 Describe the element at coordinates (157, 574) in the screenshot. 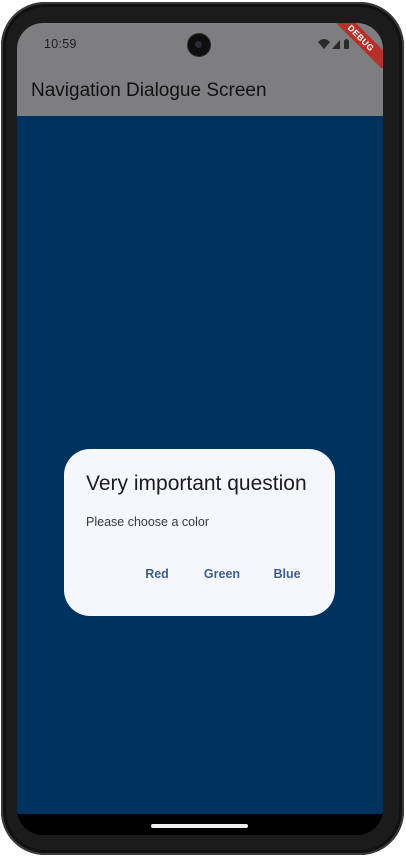

I see `red-button: Red` at that location.